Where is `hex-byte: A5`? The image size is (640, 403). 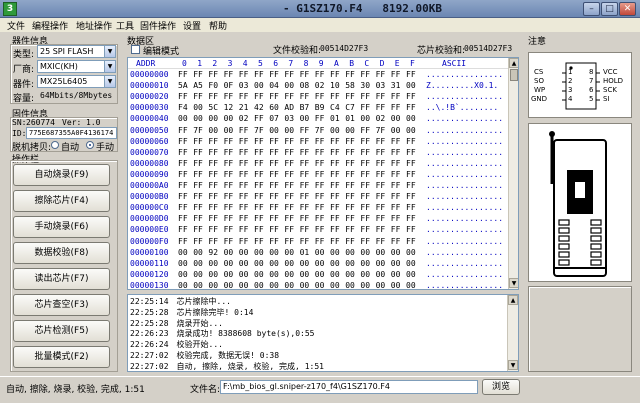 hex-byte: A5 is located at coordinates (198, 85).